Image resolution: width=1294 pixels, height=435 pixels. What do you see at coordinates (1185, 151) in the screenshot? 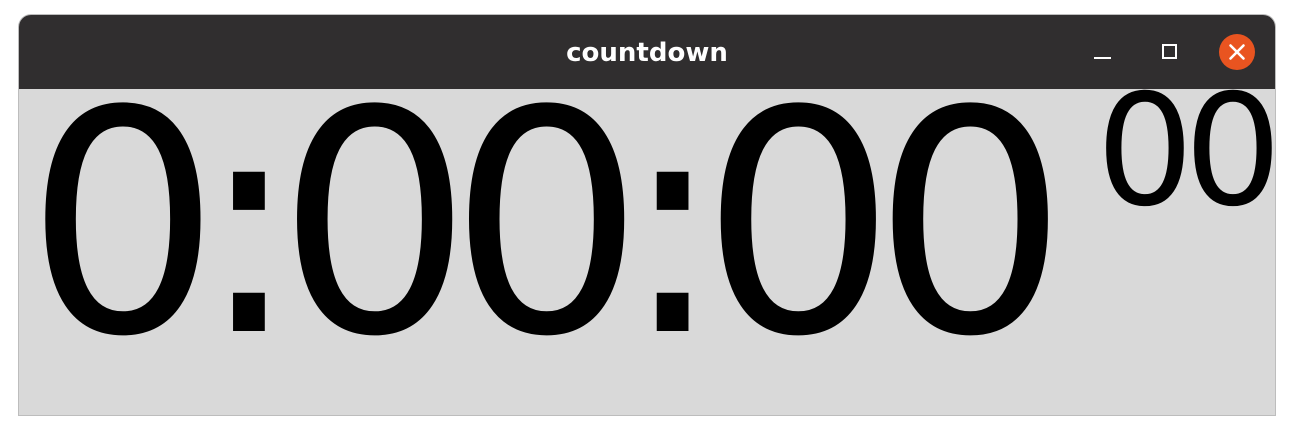
I see `countdown-hundredths: 00` at bounding box center [1185, 151].